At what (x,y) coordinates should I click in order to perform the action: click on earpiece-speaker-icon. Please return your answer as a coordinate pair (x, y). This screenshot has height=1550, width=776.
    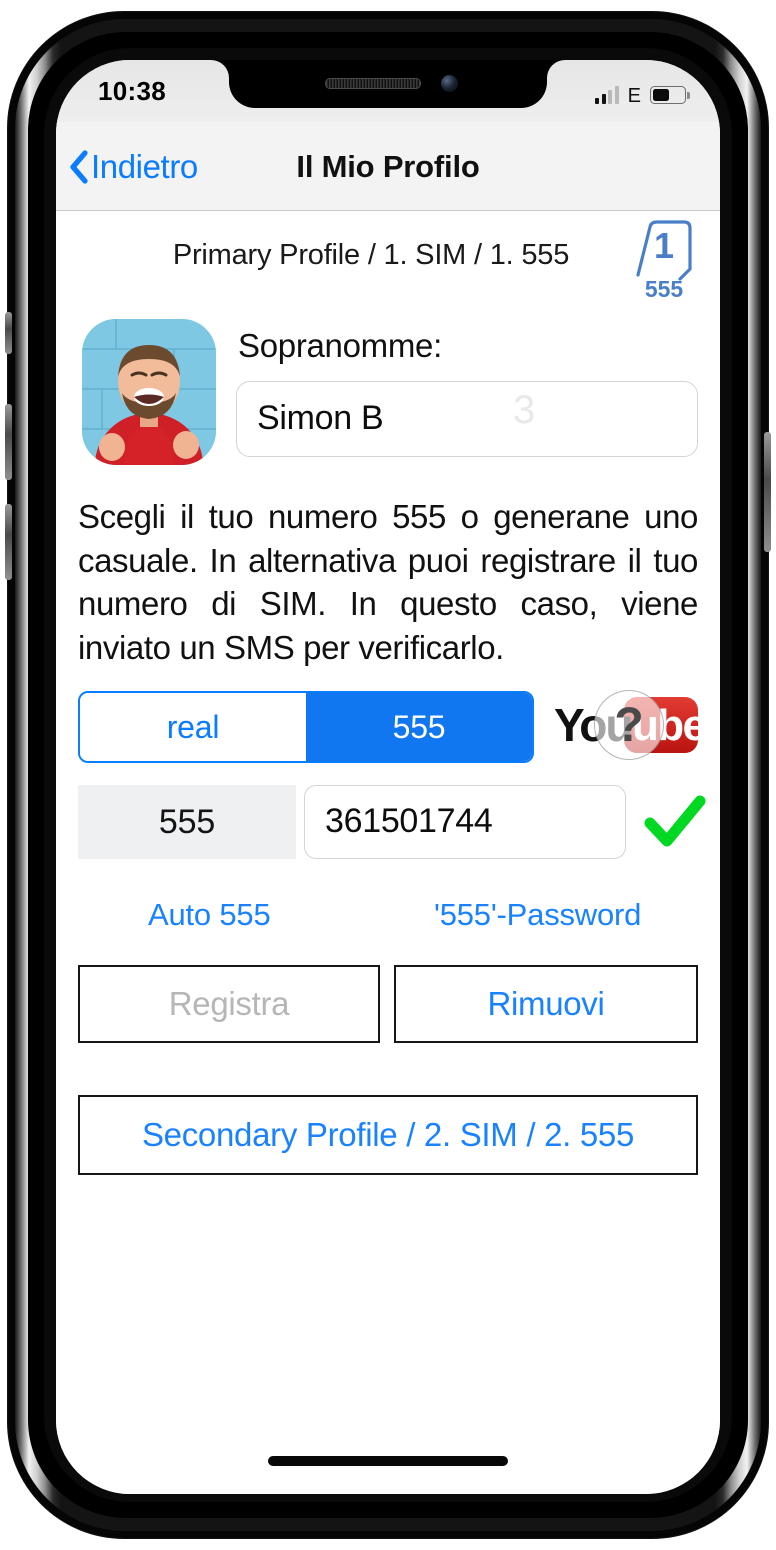
    Looking at the image, I should click on (373, 83).